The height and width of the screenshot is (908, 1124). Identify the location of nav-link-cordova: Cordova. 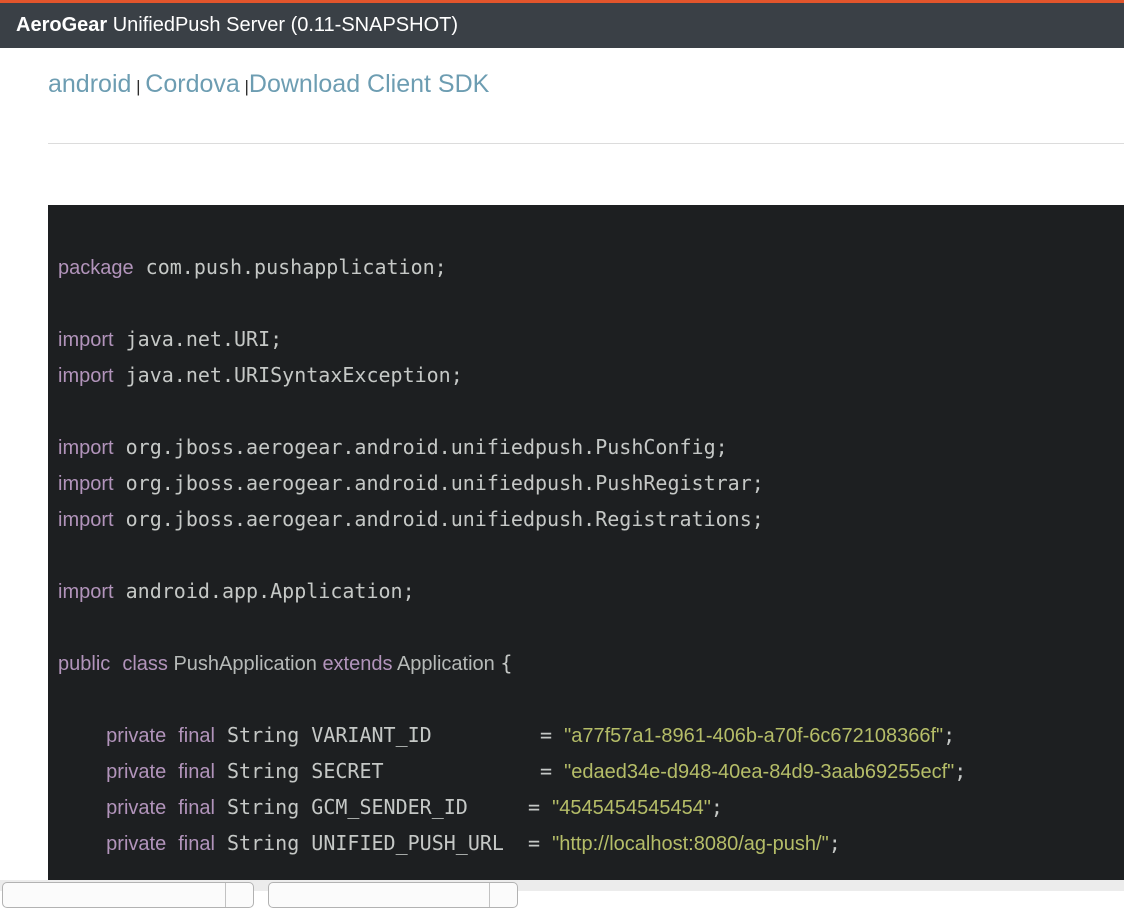
(192, 84).